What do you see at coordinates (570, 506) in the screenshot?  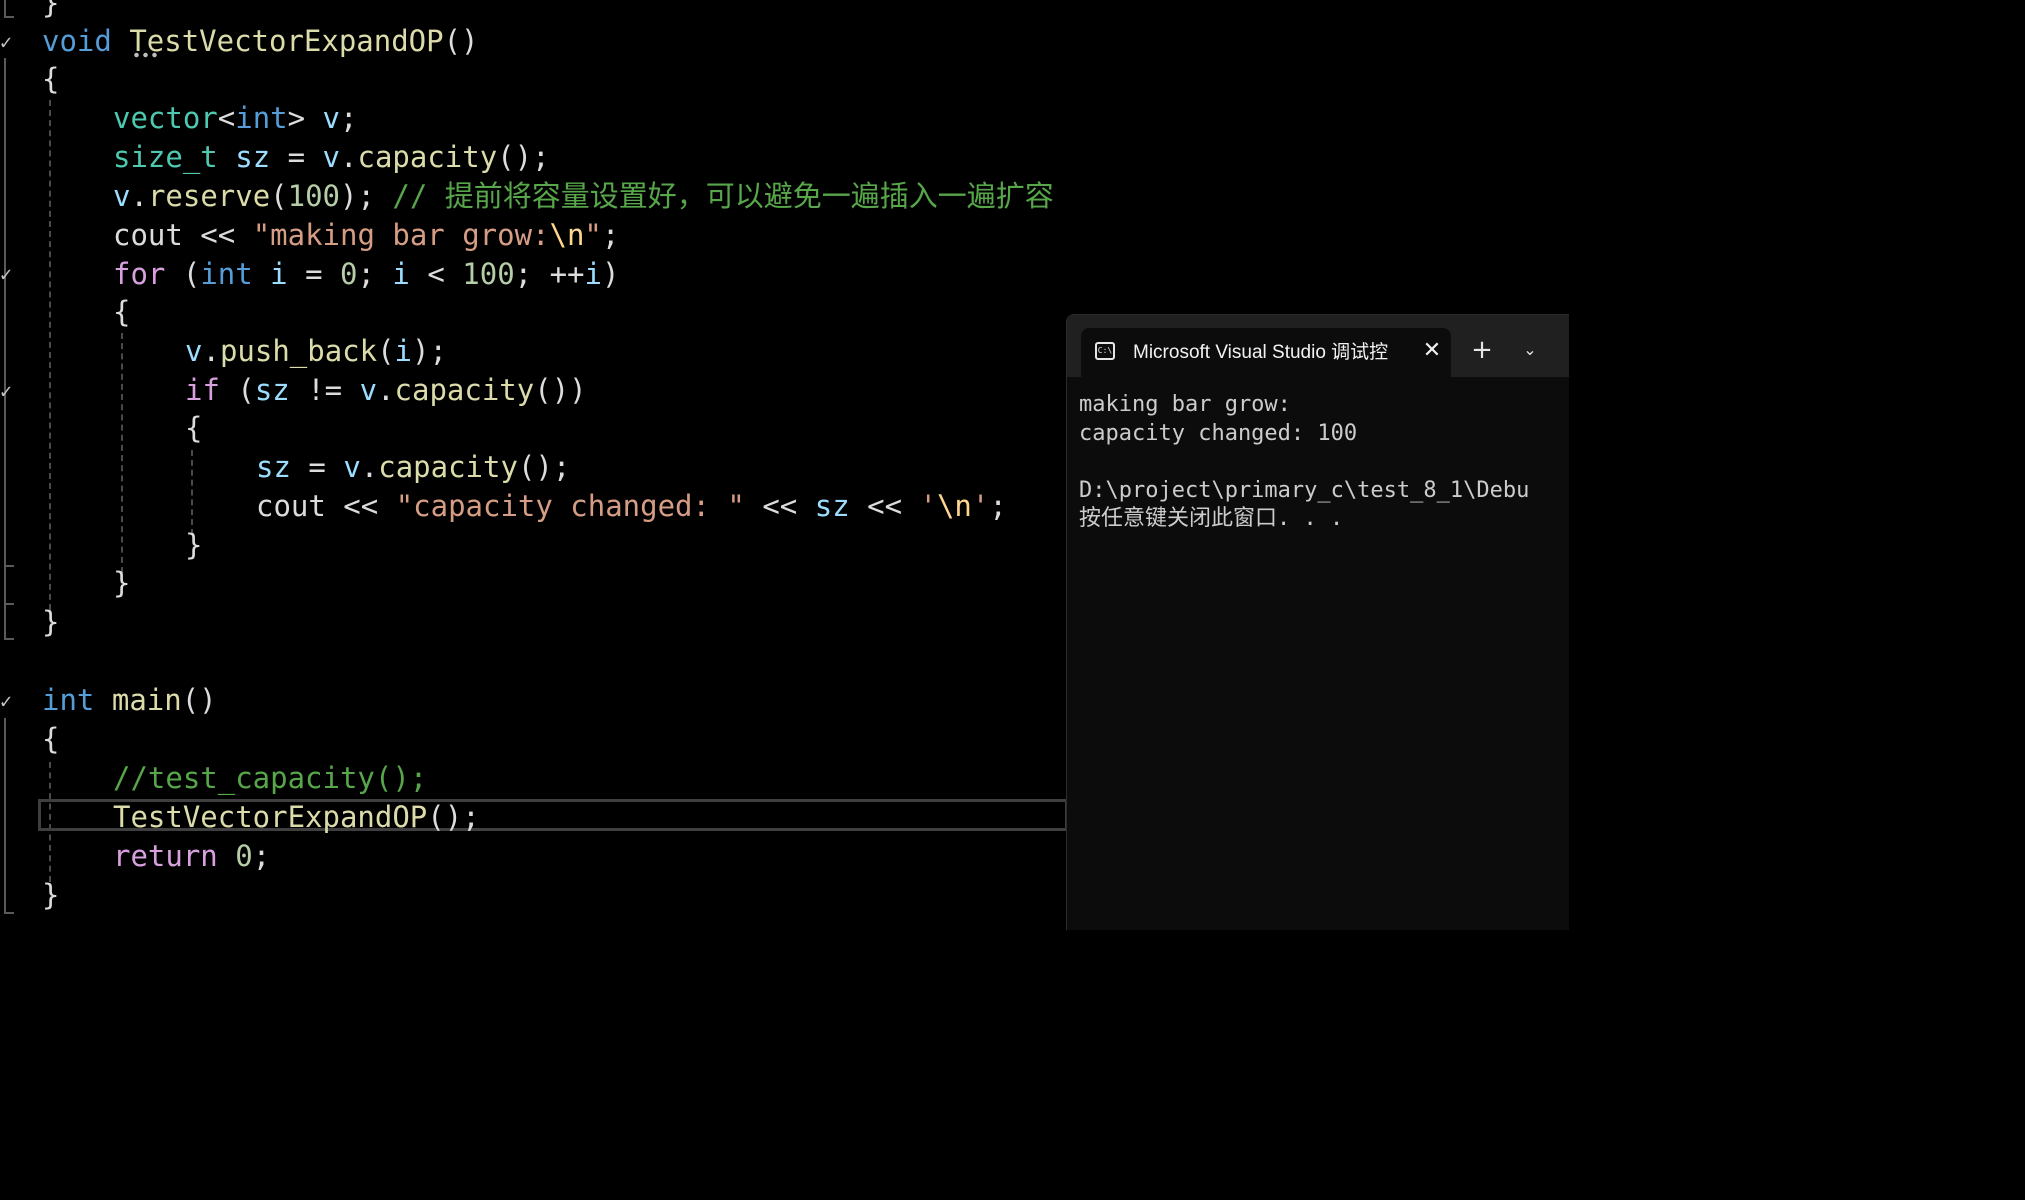 I see `code-token: "capacity changed: "` at bounding box center [570, 506].